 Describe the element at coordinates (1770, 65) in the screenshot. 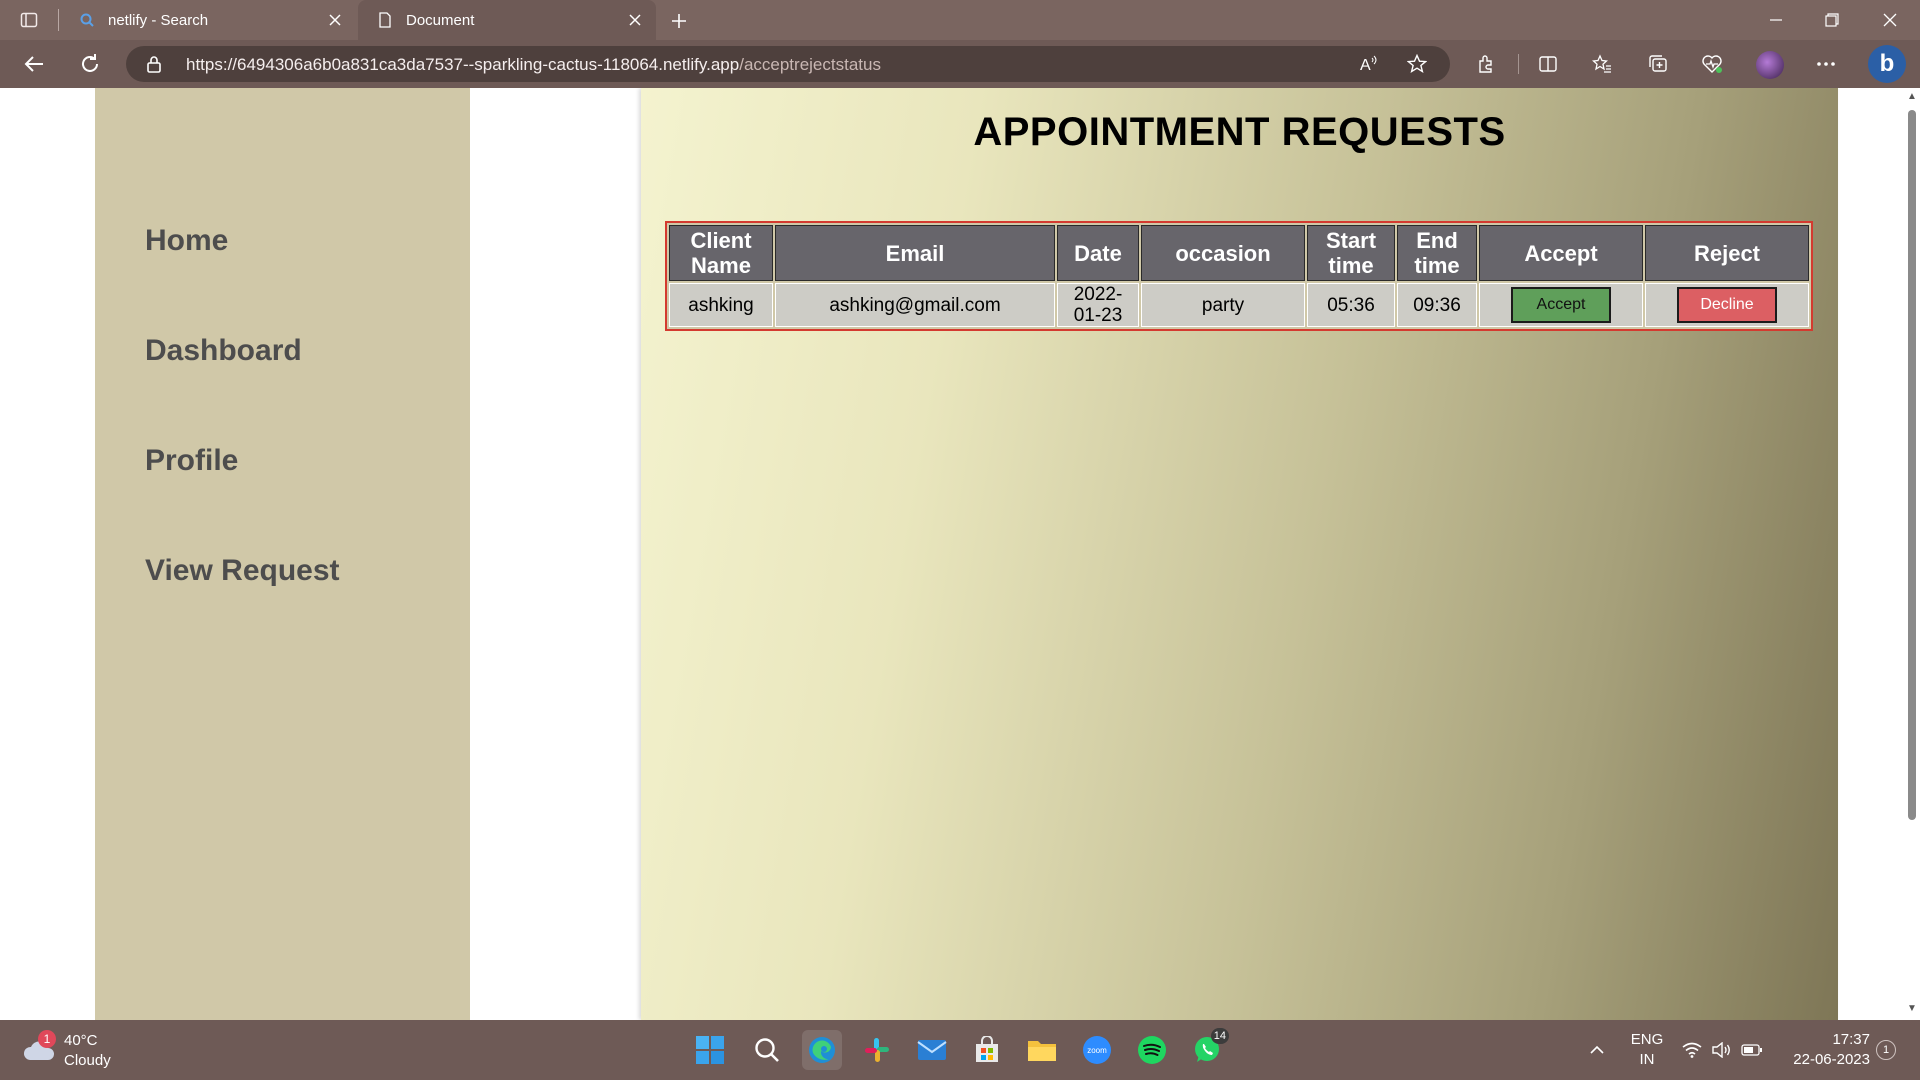

I see `profile-avatar` at that location.